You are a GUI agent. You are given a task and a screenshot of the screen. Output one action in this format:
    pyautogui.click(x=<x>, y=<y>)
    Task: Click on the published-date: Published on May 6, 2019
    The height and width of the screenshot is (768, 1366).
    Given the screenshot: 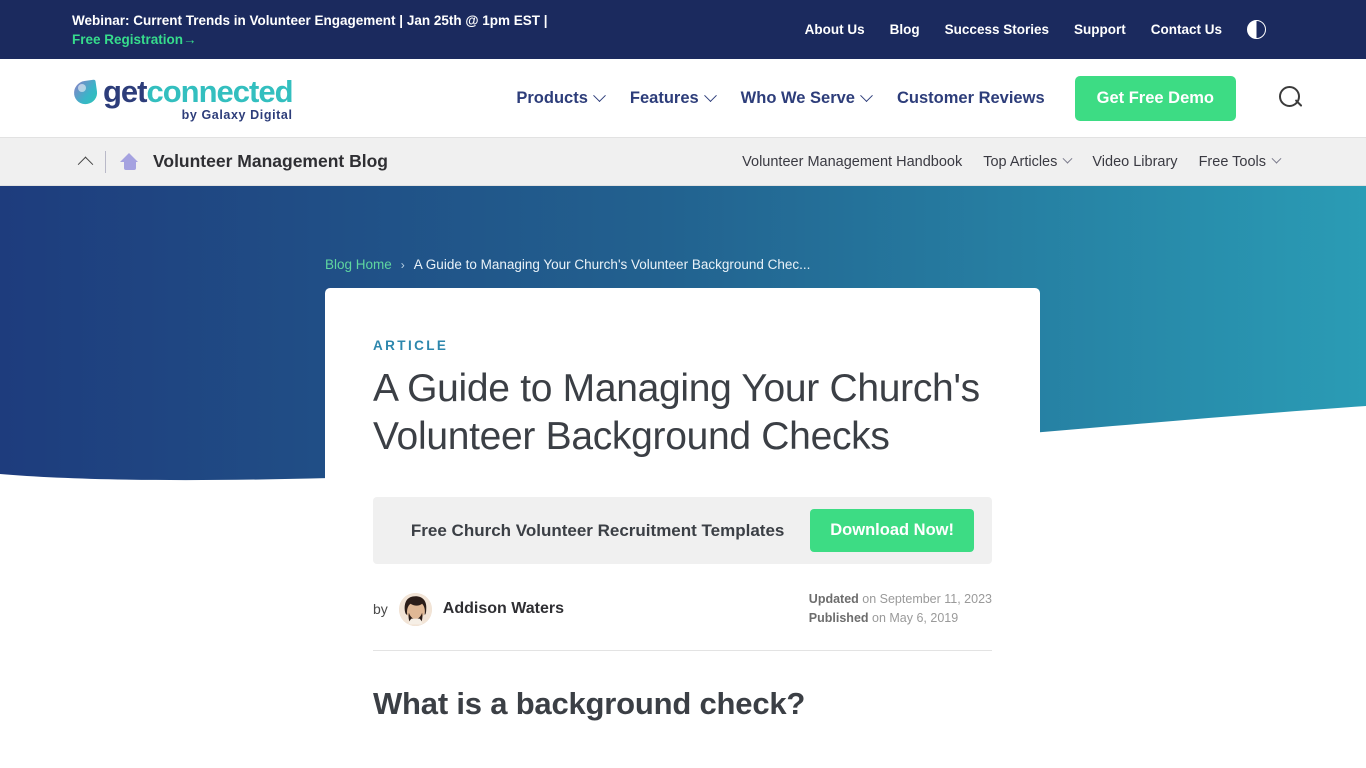 What is the action you would take?
    pyautogui.click(x=900, y=618)
    